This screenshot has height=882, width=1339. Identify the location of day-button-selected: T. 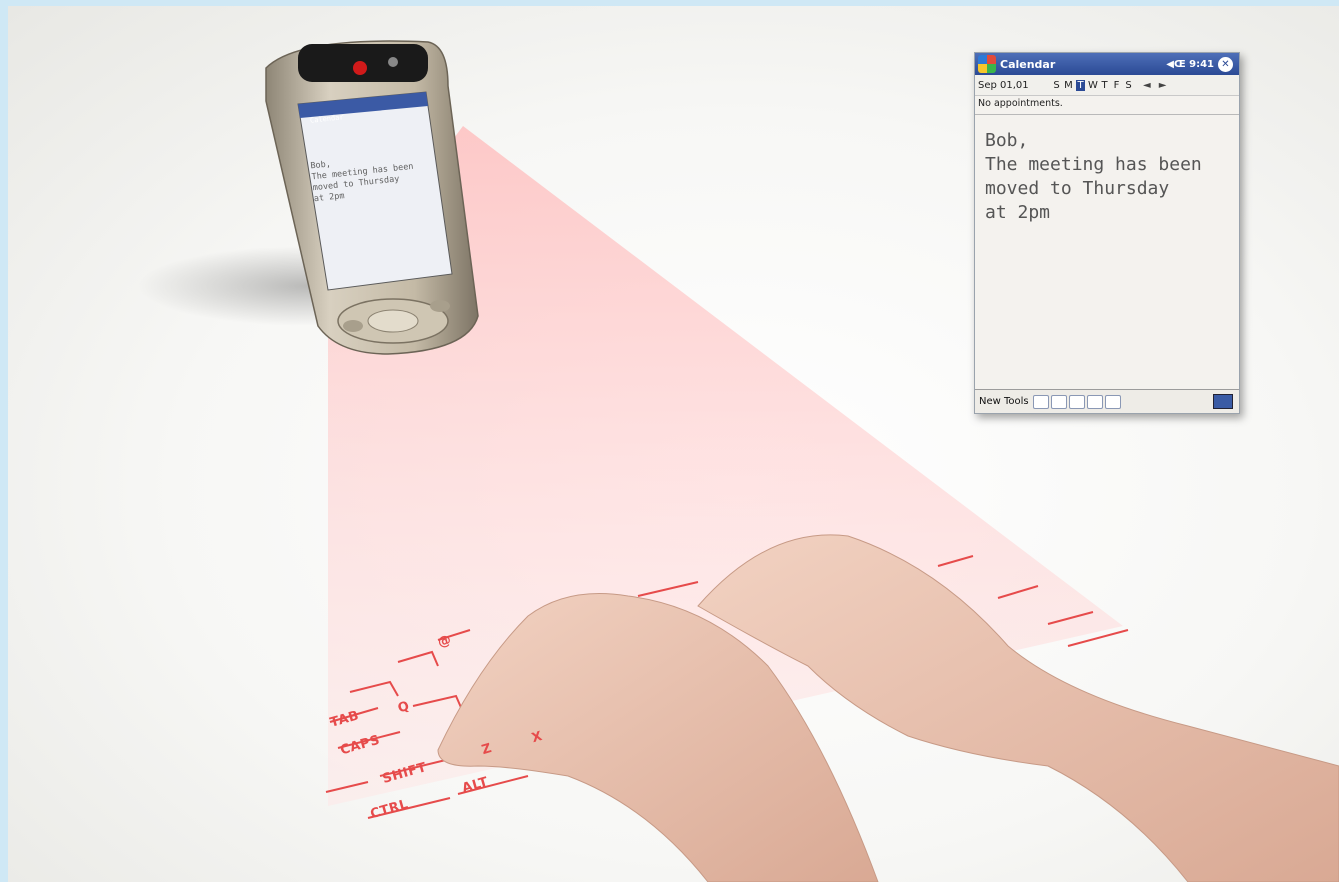
(1080, 85).